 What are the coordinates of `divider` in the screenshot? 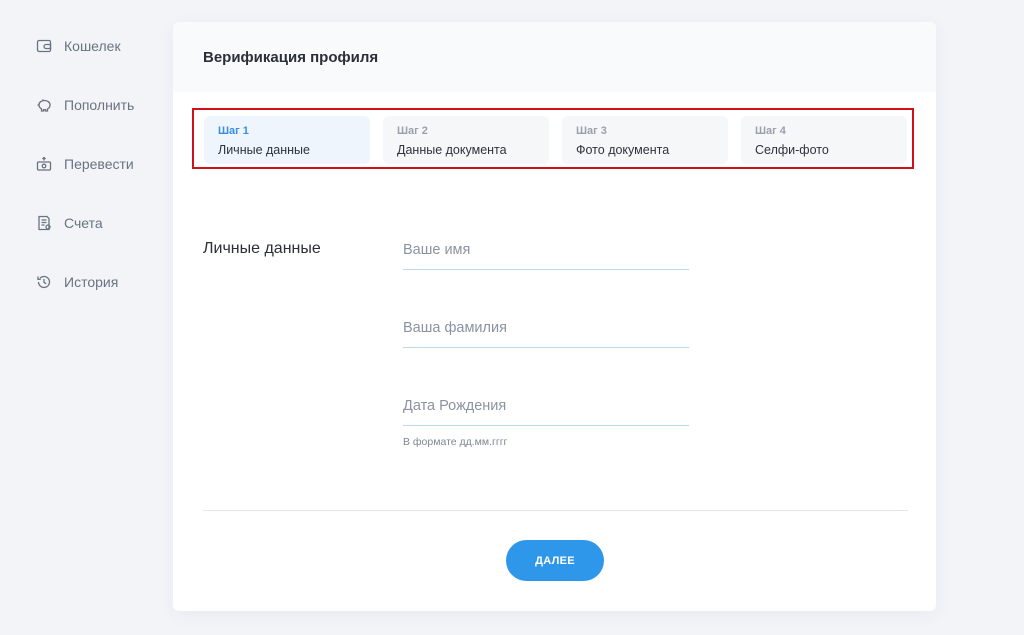 It's located at (555, 510).